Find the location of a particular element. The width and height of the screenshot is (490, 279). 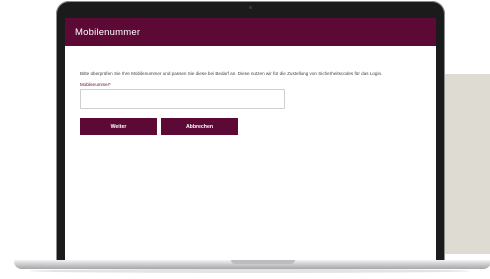

cancel-button: Abbrechen is located at coordinates (199, 126).